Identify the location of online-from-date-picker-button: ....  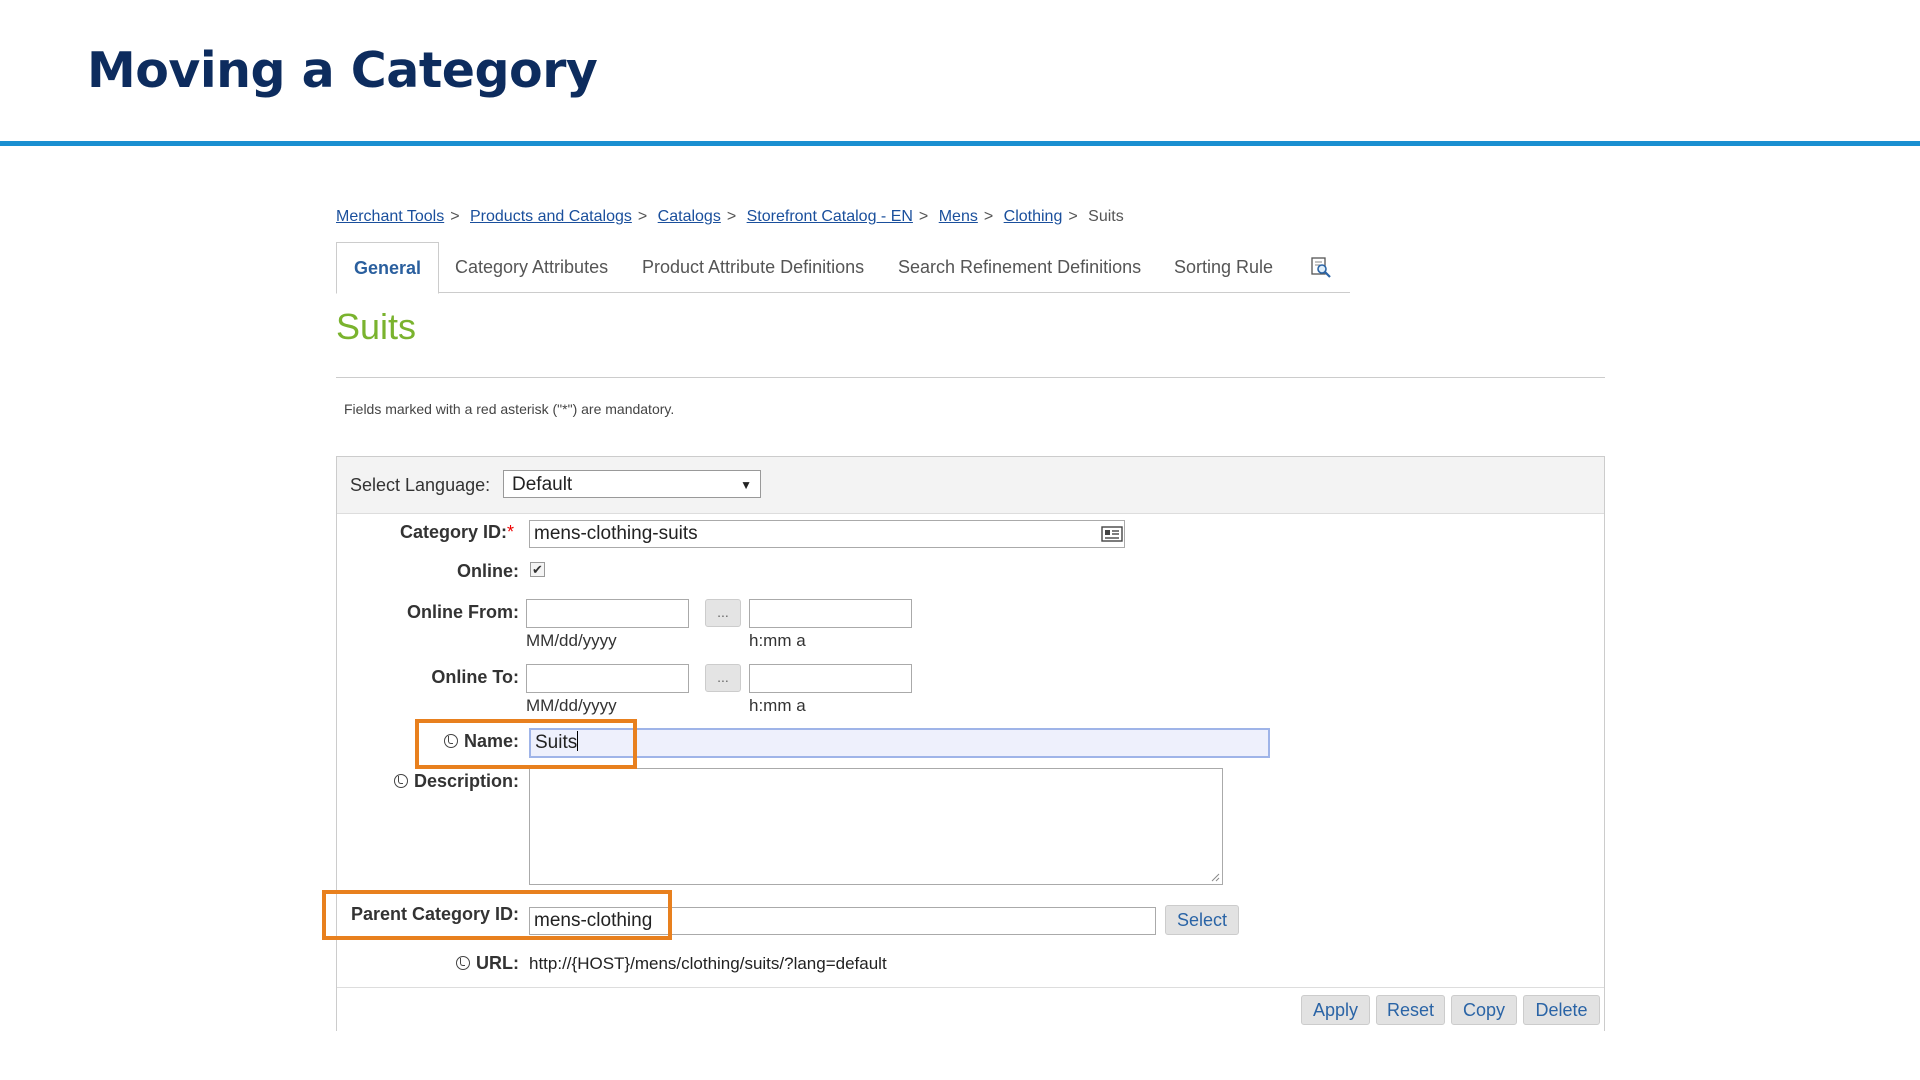
(723, 613).